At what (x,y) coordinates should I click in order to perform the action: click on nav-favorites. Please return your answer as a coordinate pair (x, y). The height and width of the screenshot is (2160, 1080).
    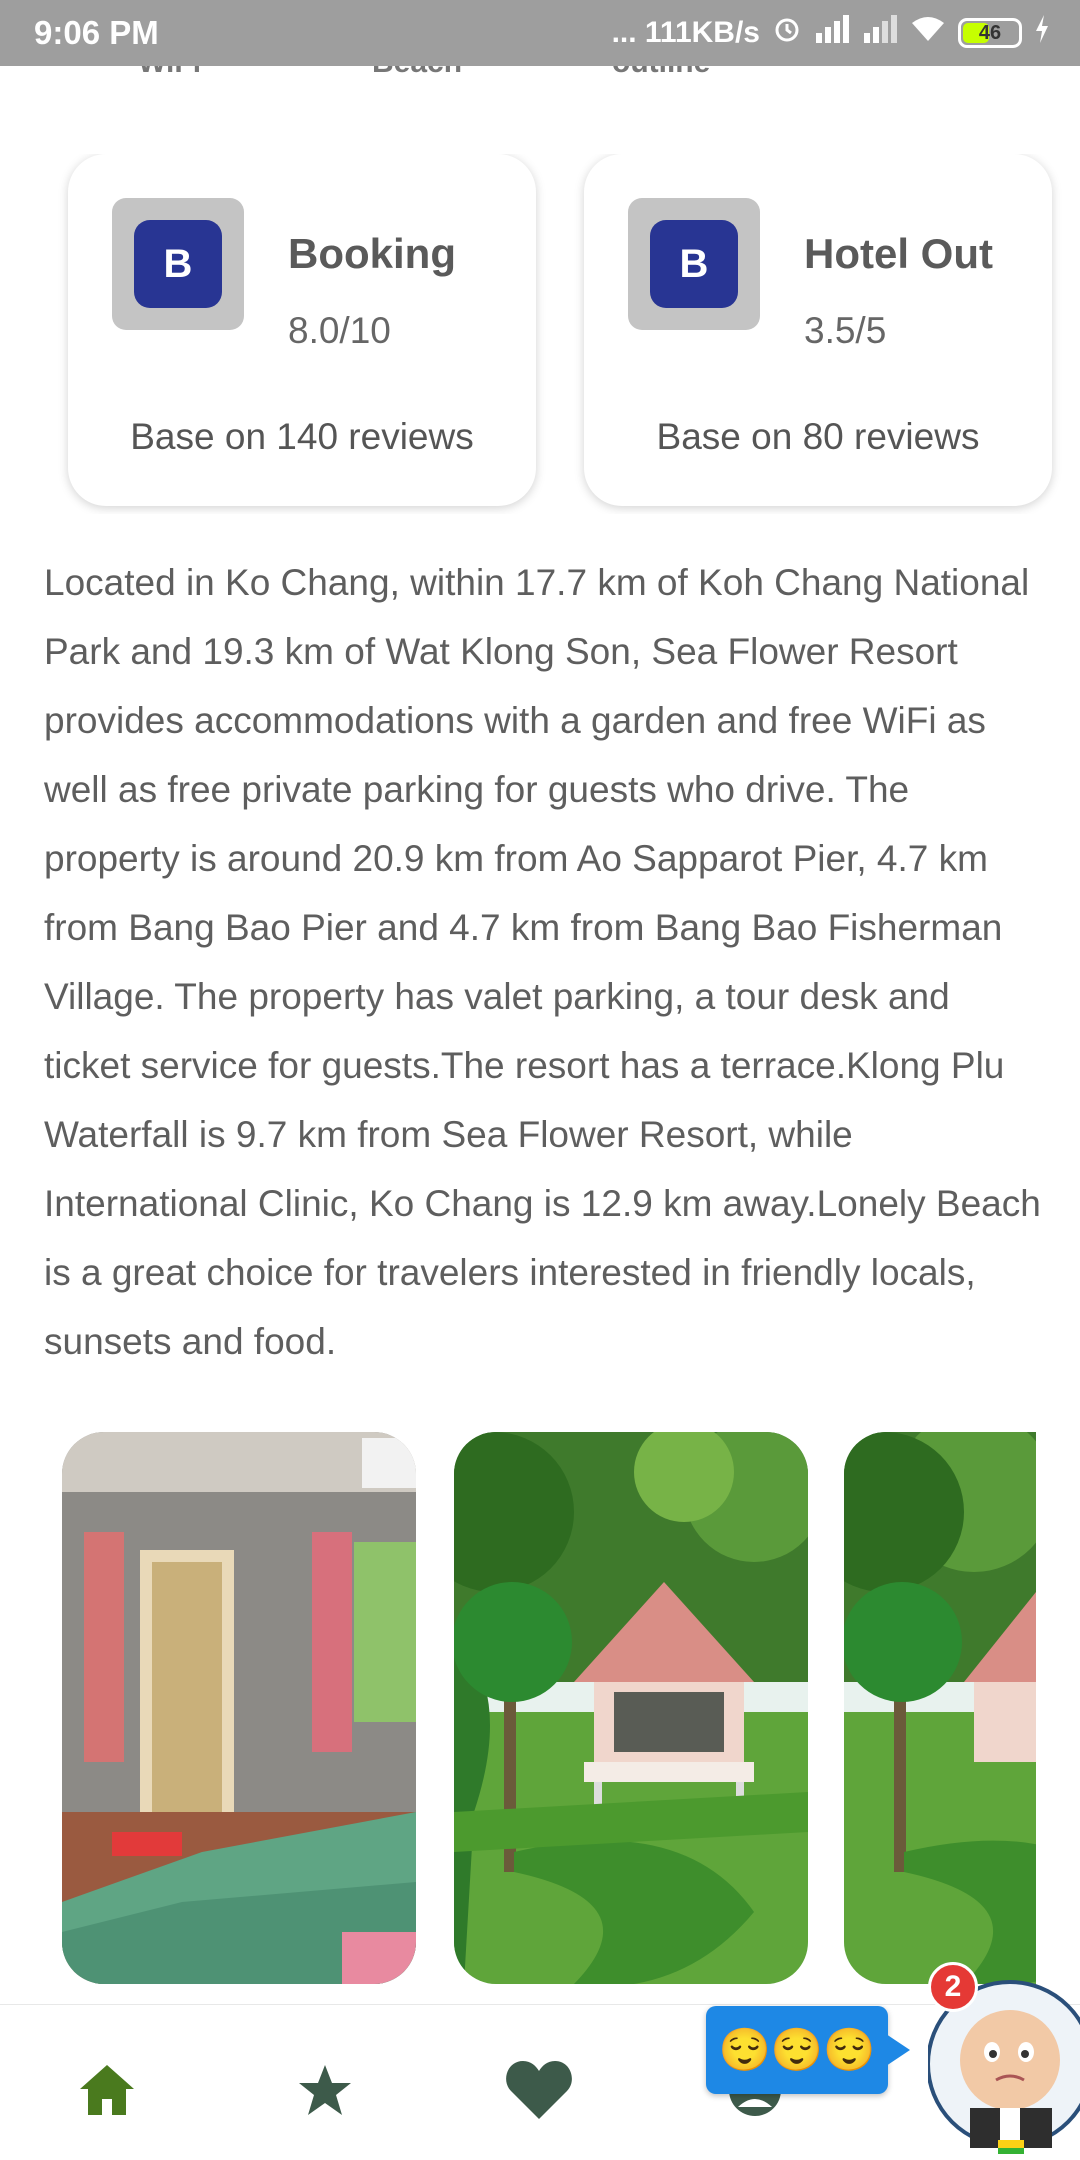
    Looking at the image, I should click on (325, 2090).